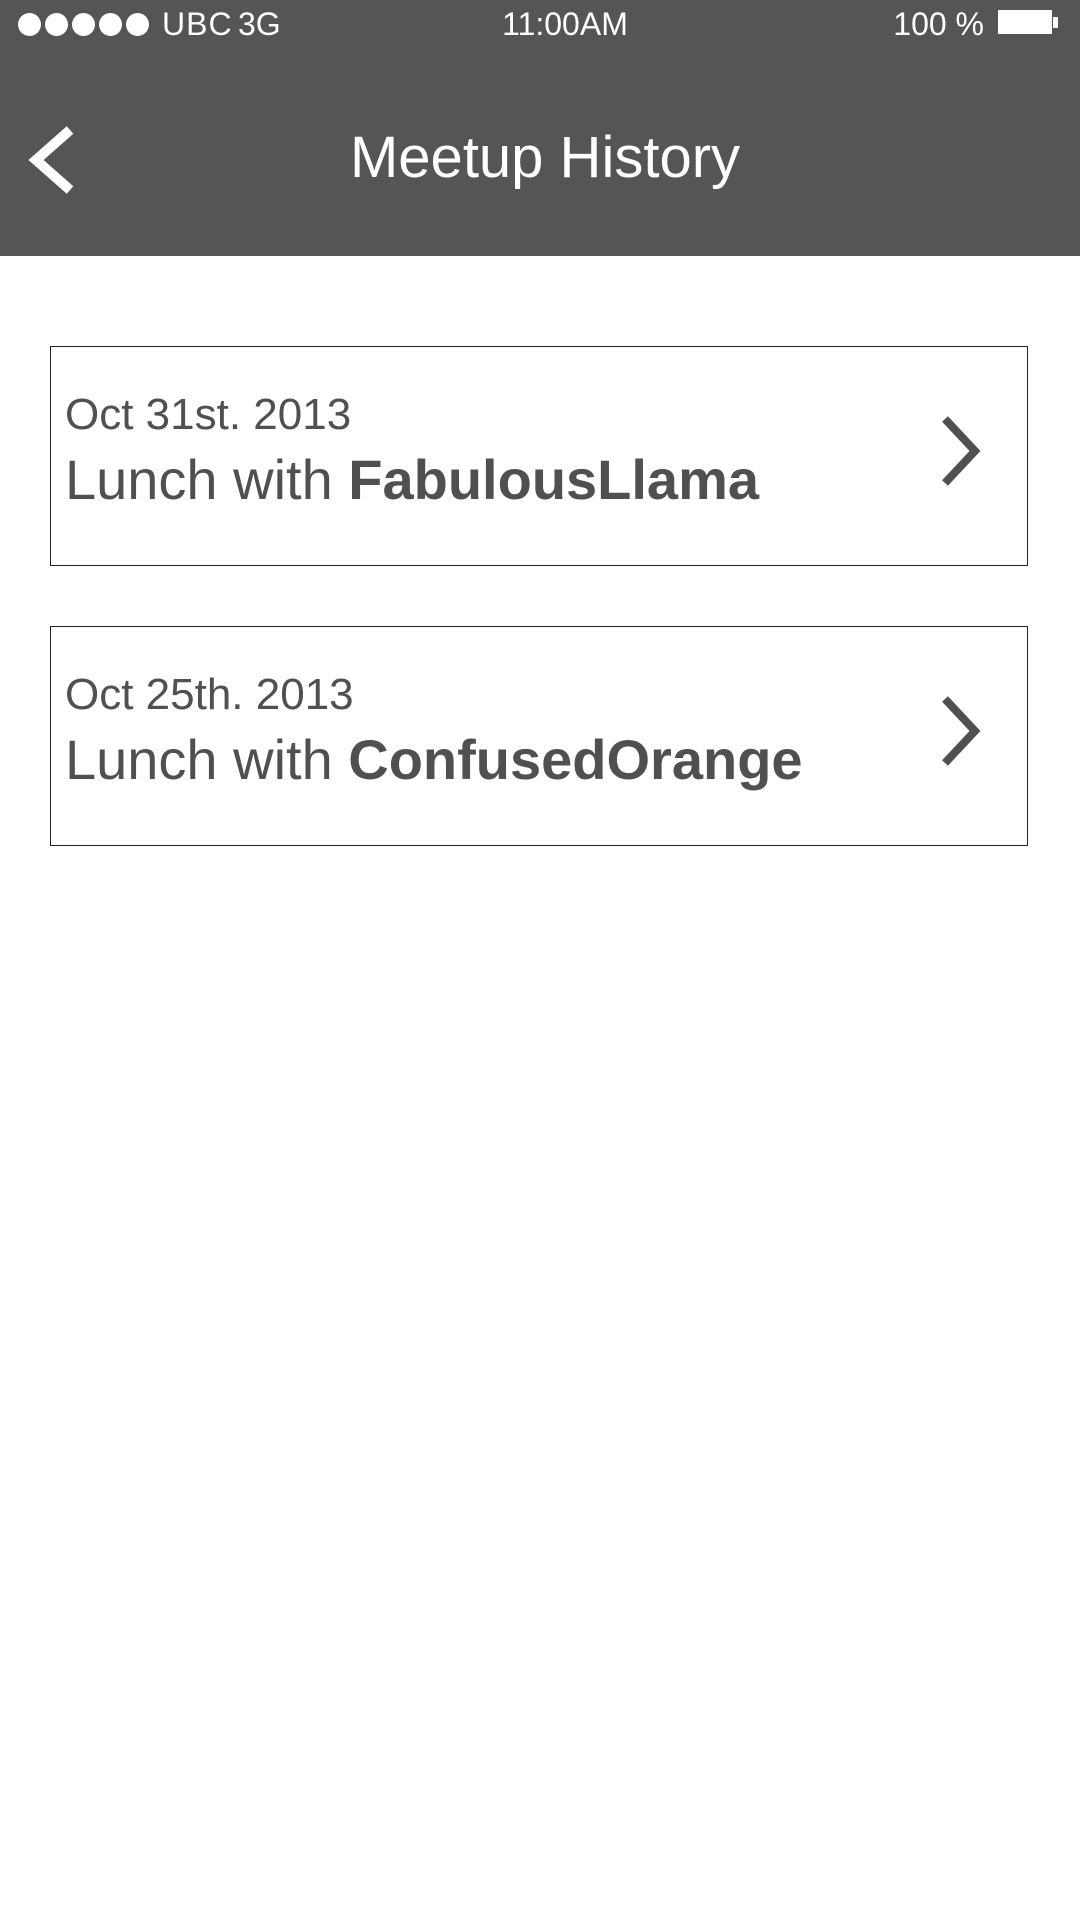  What do you see at coordinates (938, 24) in the screenshot?
I see `battery-percentage: 100 %` at bounding box center [938, 24].